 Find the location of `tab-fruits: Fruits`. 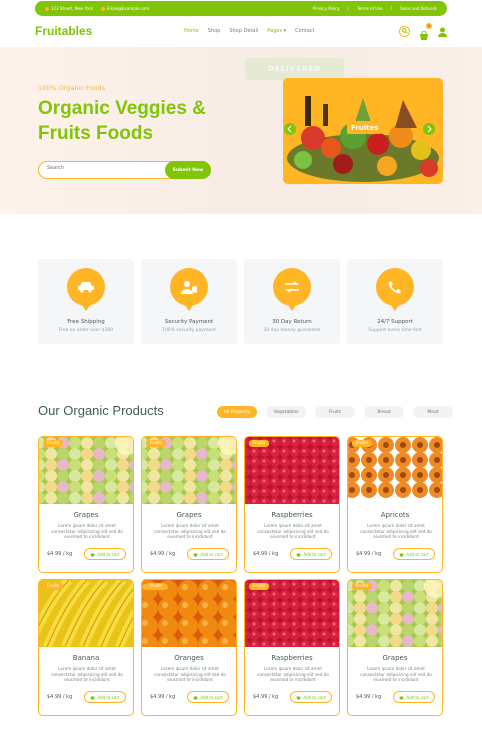

tab-fruits: Fruits is located at coordinates (335, 412).